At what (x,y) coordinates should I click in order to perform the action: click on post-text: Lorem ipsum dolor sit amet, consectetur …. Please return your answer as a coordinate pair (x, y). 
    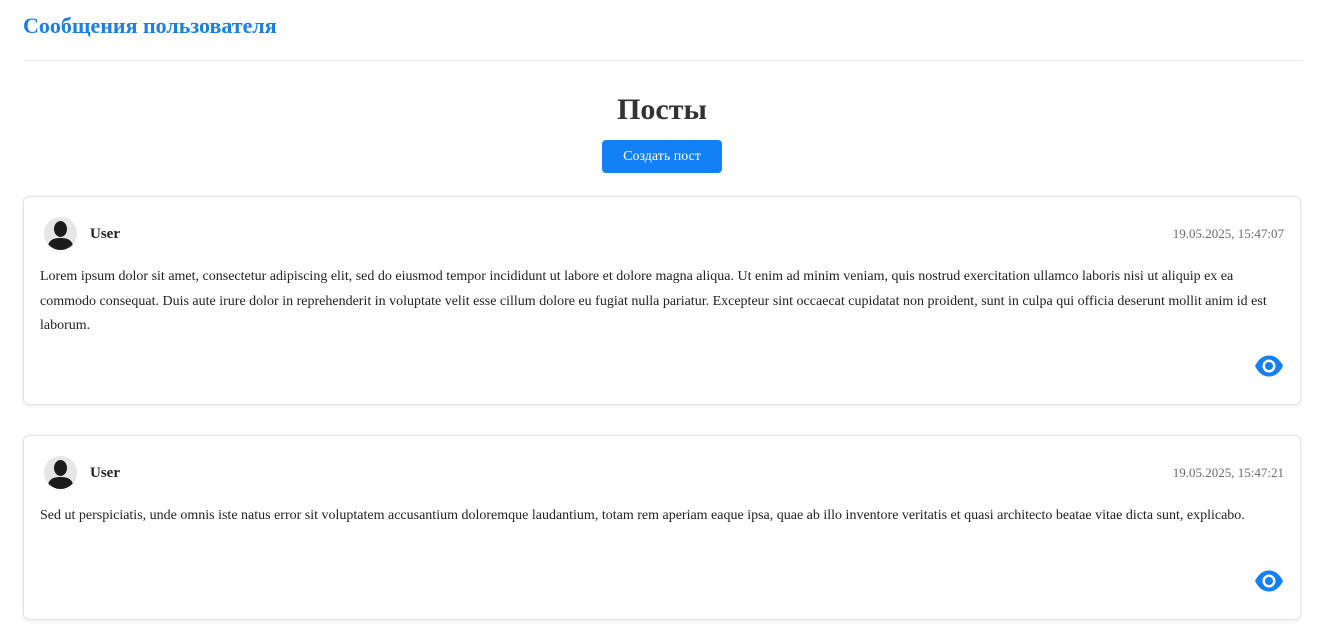
    Looking at the image, I should click on (653, 301).